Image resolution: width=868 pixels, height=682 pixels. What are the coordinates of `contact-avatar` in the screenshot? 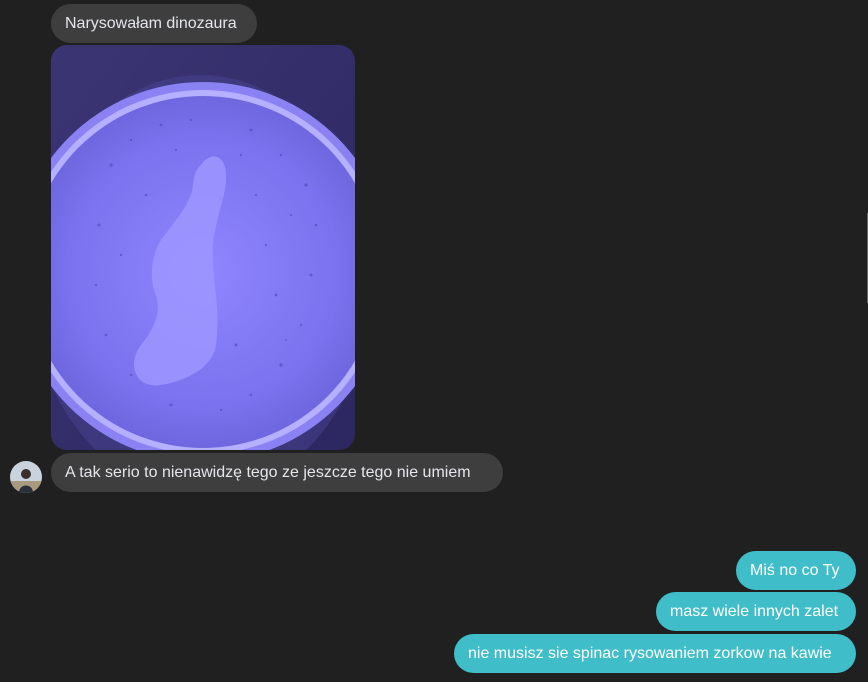 It's located at (26, 477).